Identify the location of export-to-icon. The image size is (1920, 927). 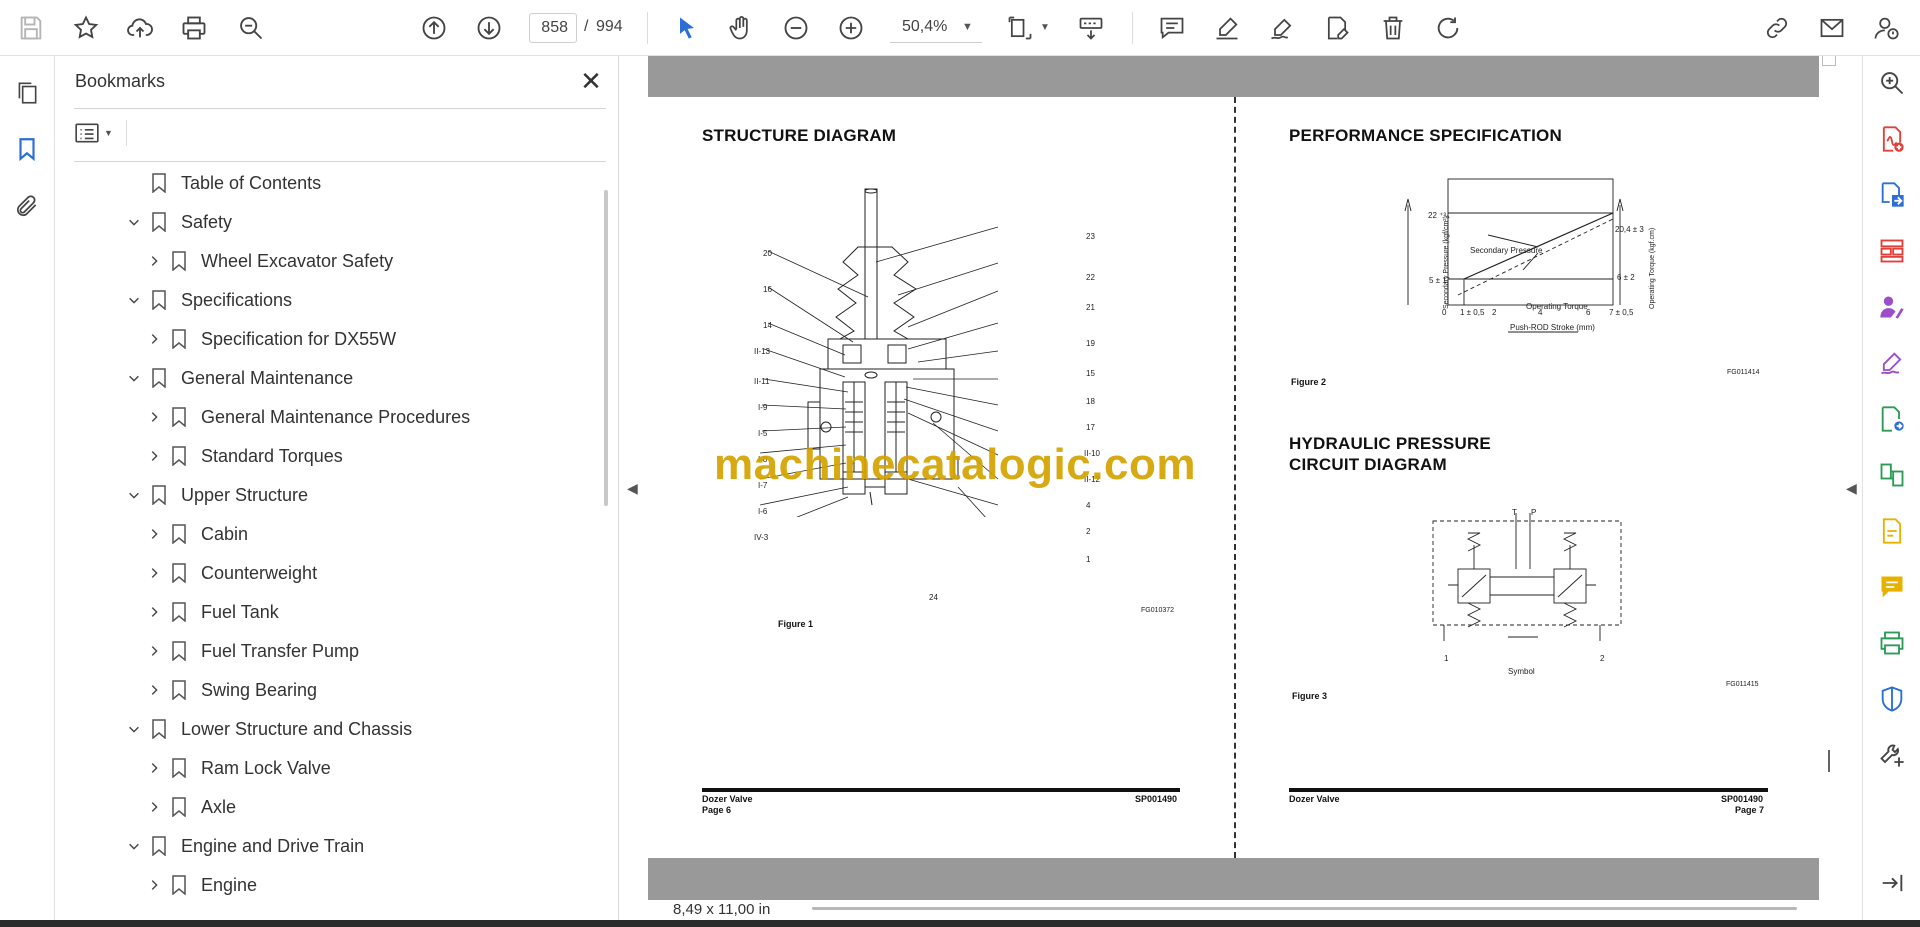
(1892, 419).